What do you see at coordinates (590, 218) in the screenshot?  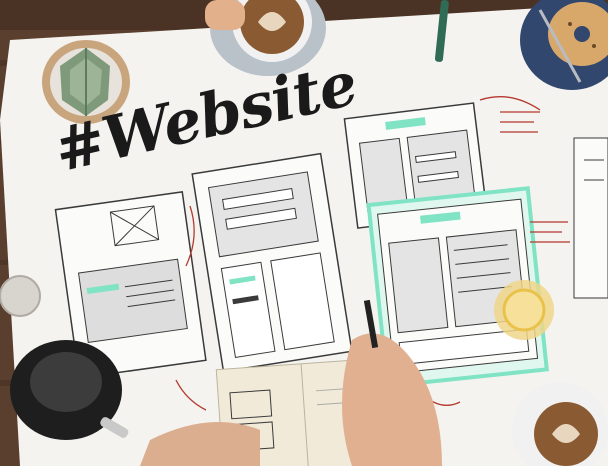 I see `small-sheet-right` at bounding box center [590, 218].